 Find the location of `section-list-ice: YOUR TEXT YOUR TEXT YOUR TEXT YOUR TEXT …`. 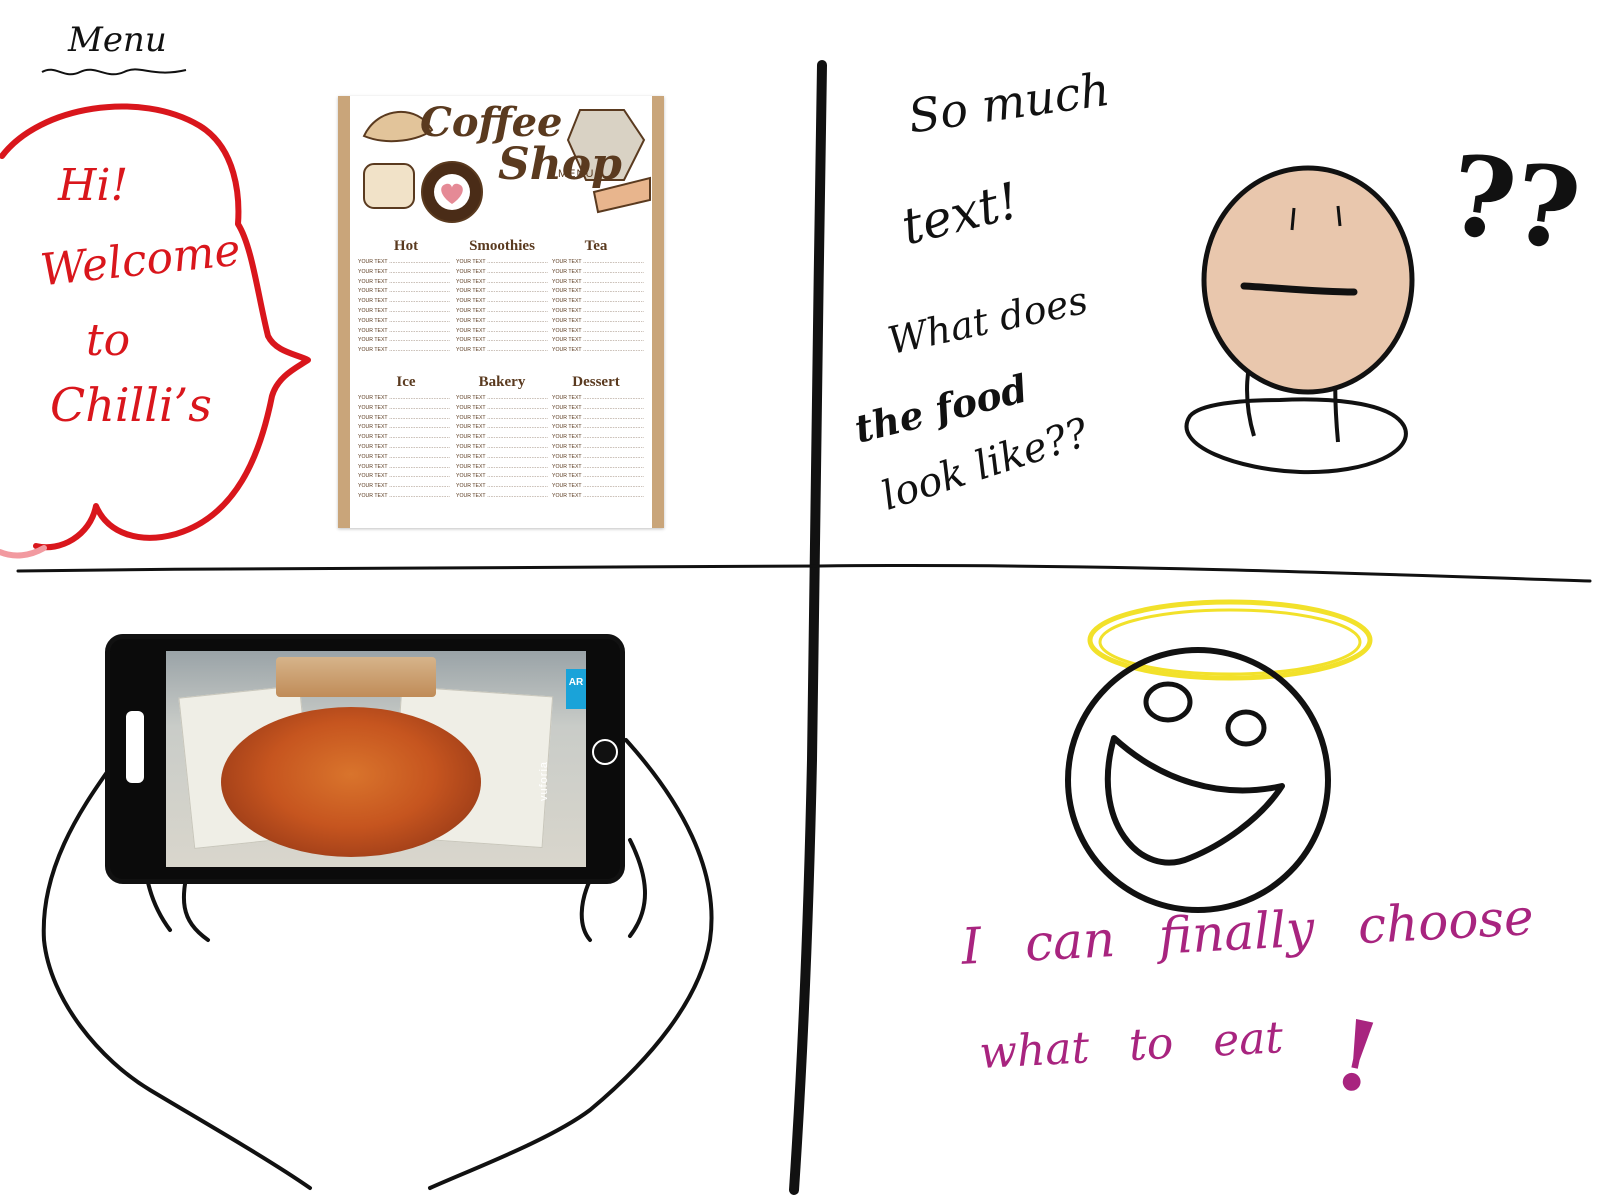

section-list-ice: YOUR TEXT YOUR TEXT YOUR TEXT YOUR TEXT … is located at coordinates (404, 448).